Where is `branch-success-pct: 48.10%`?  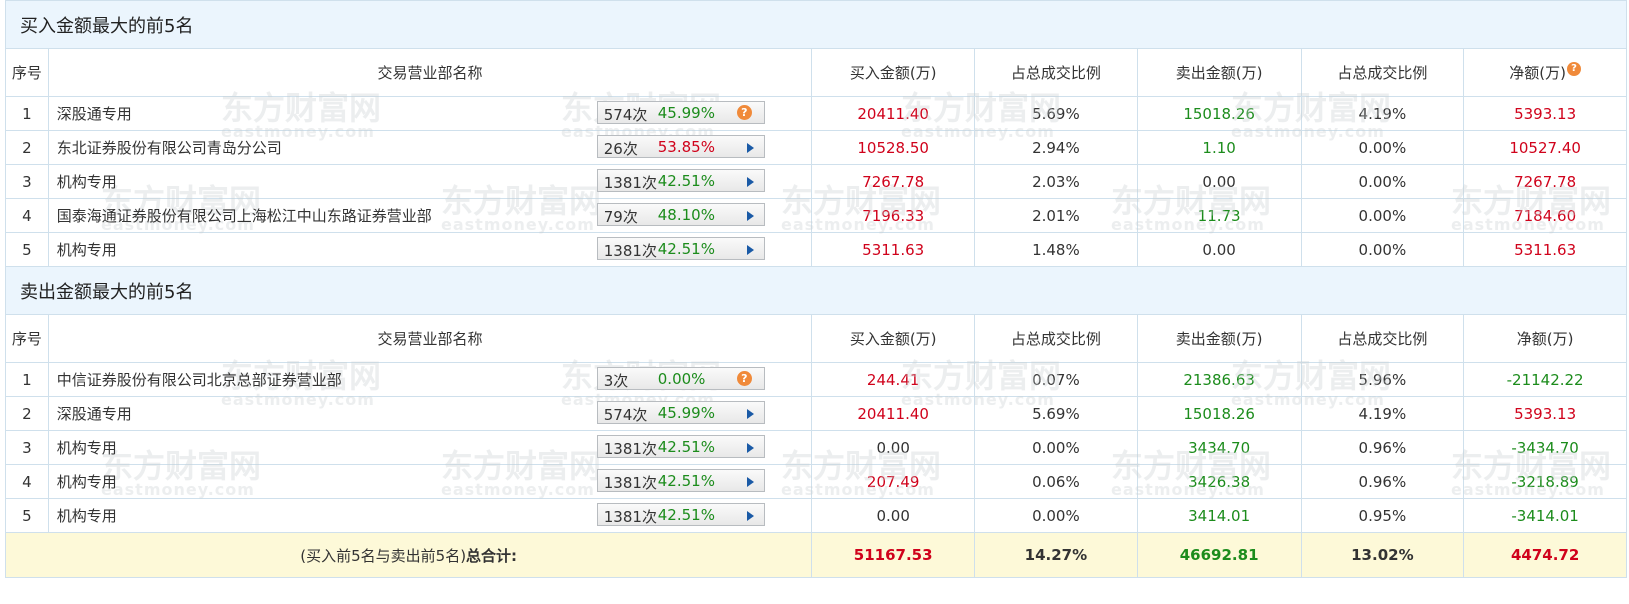
branch-success-pct: 48.10% is located at coordinates (686, 215).